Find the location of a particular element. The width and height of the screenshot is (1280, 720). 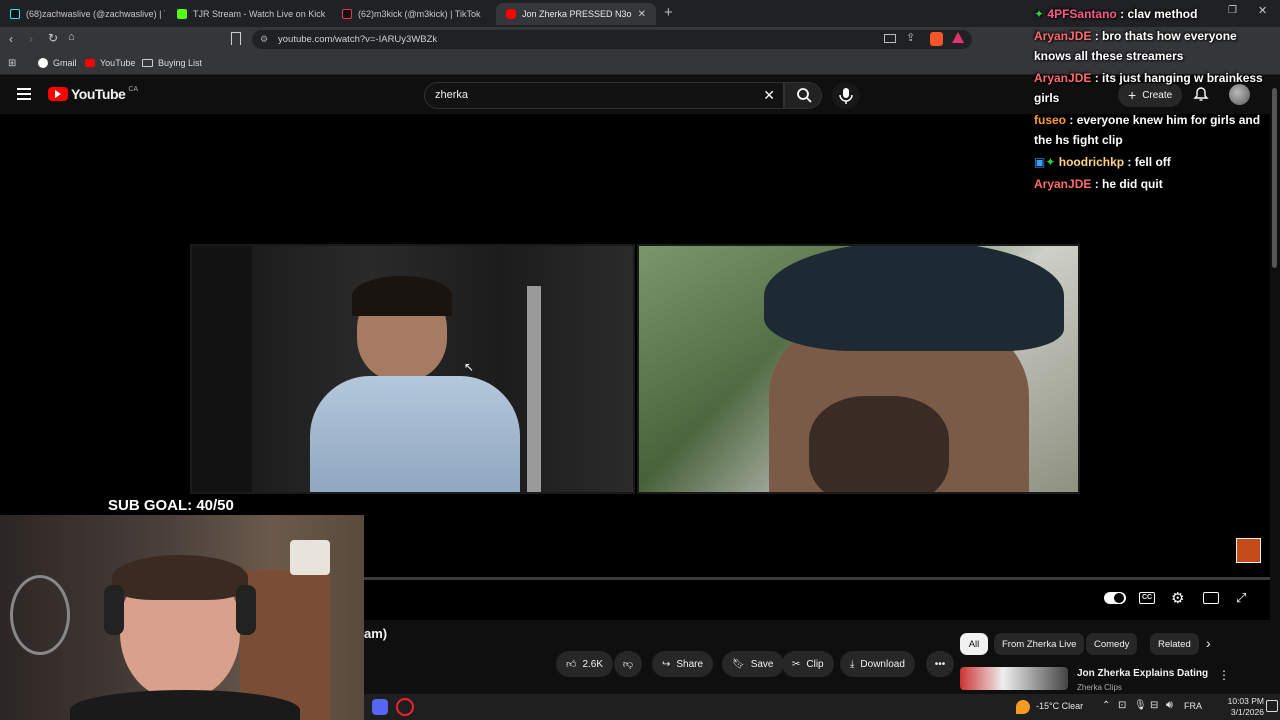

url-field: ⚙ youtube.com/watch?v=-IARUy3WBZk is located at coordinates (612, 39).